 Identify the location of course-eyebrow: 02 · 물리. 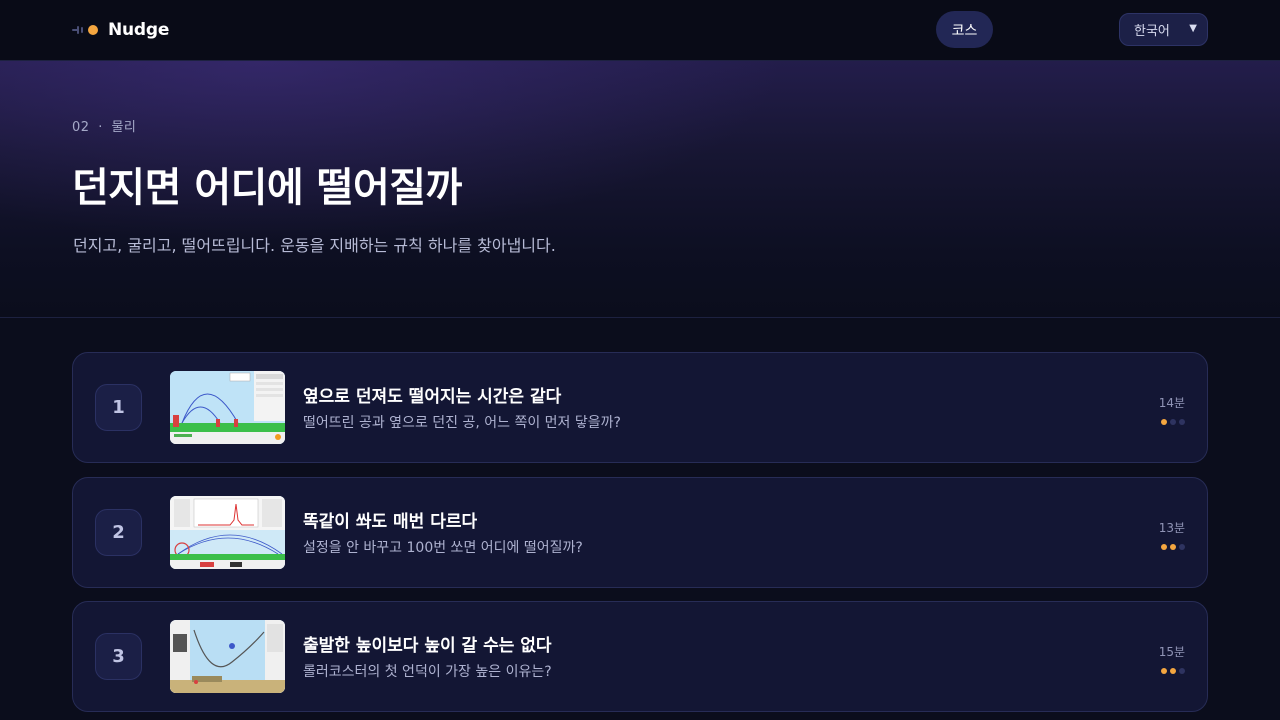
(104, 125).